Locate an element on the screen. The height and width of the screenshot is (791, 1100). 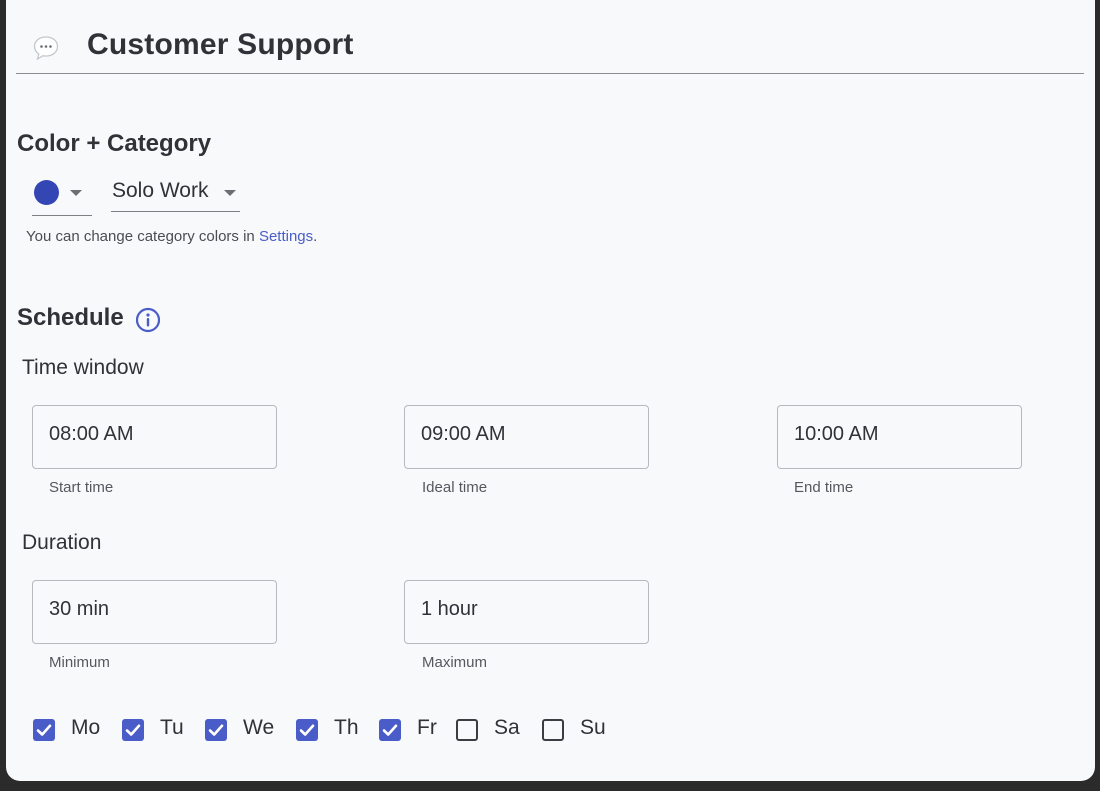
settings-link: Settings is located at coordinates (286, 236).